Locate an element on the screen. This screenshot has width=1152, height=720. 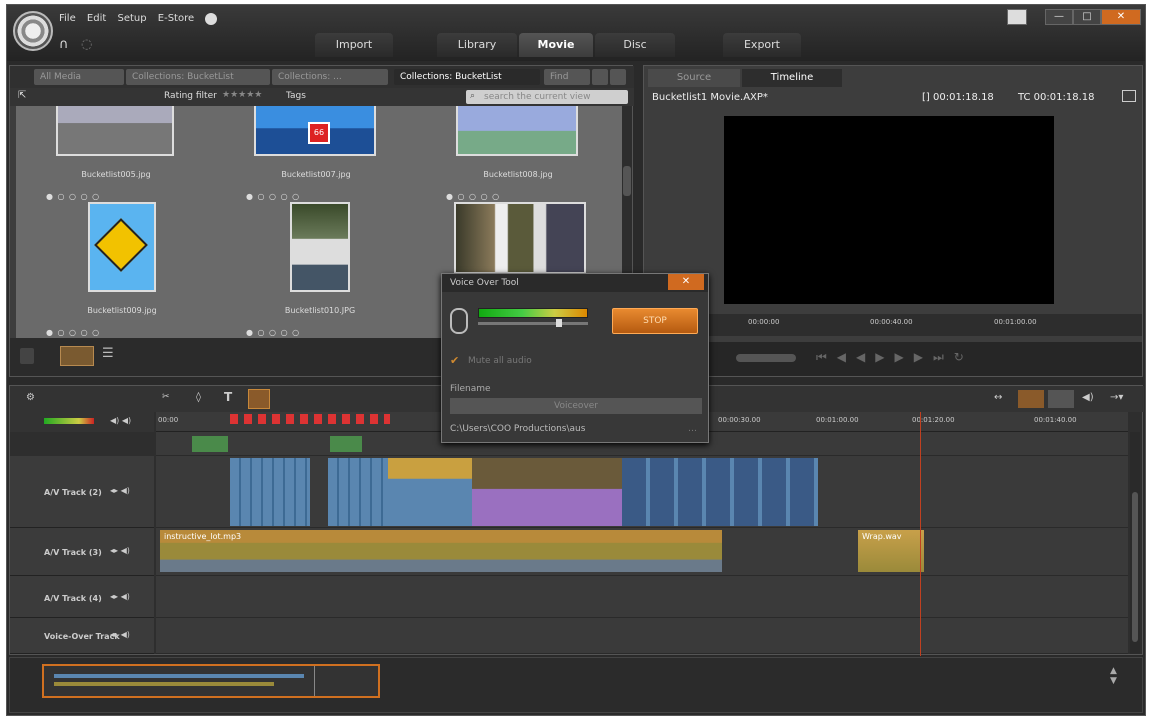
audio-clip: instructive_lot.mp3 is located at coordinates (441, 551).